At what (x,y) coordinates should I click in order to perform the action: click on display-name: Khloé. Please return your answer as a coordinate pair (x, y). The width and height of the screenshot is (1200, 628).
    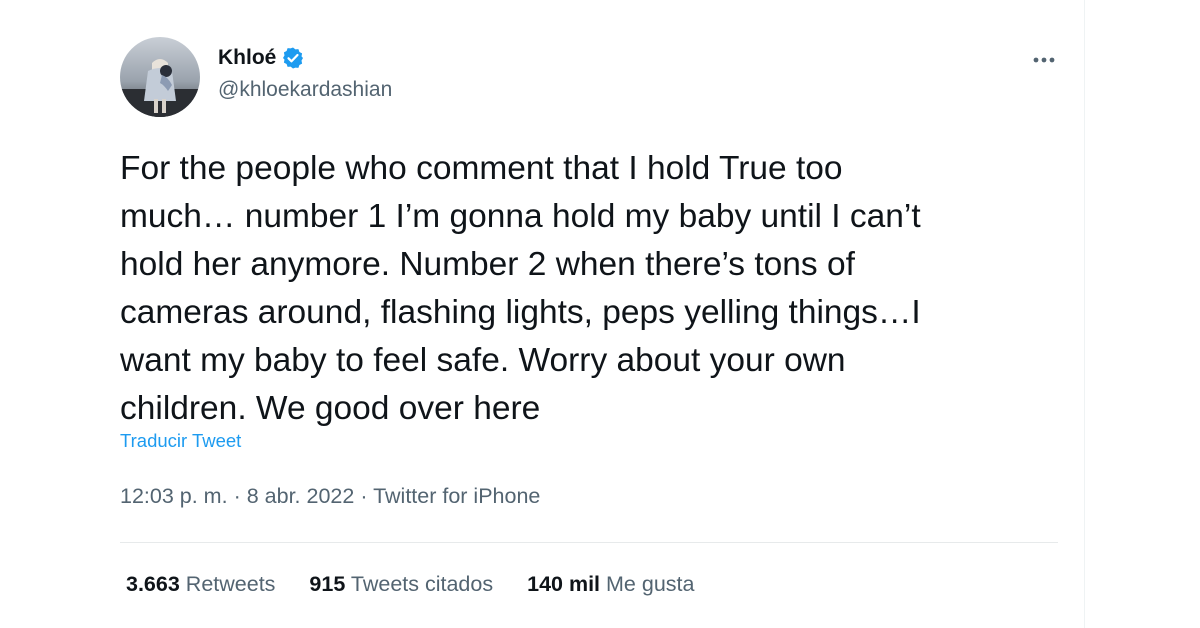
    Looking at the image, I should click on (247, 58).